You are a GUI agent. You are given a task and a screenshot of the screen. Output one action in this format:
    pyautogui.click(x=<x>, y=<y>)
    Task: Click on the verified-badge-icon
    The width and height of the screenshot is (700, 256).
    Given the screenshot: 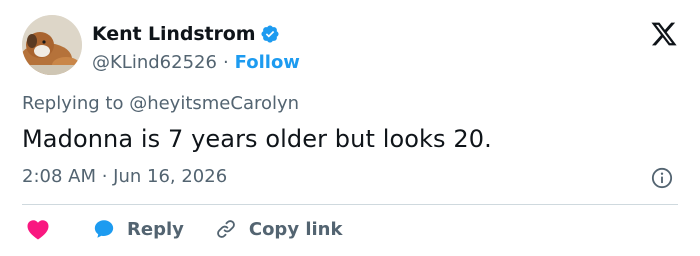 What is the action you would take?
    pyautogui.click(x=270, y=34)
    